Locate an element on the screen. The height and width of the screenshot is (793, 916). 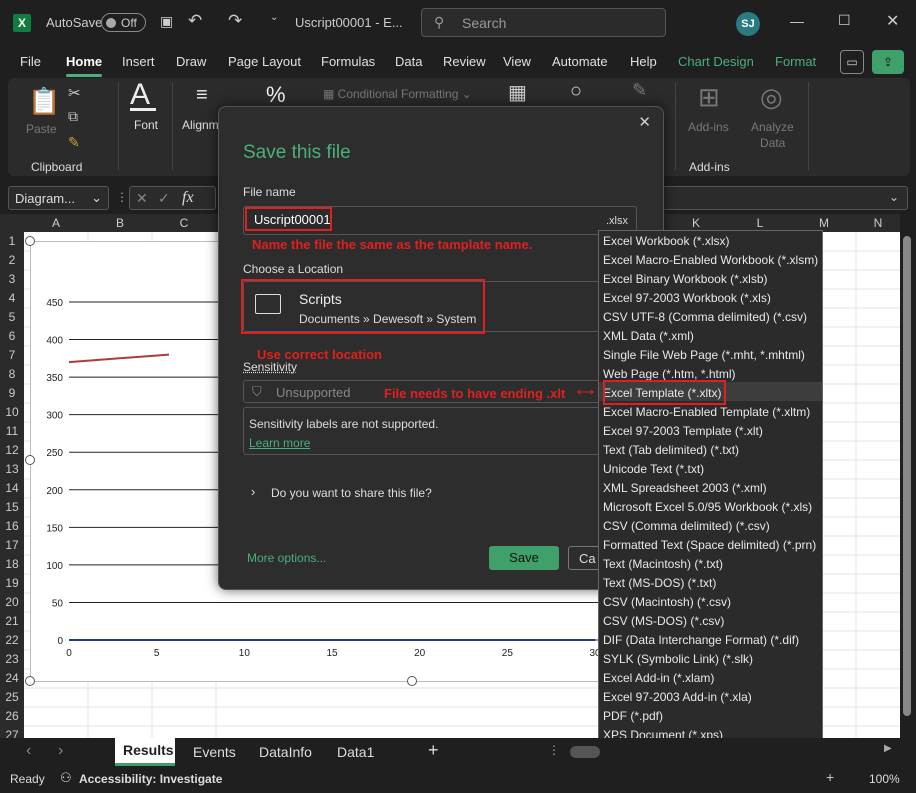
file-type-option: Excel Binary Workbook (*.xlsb) is located at coordinates (685, 279).